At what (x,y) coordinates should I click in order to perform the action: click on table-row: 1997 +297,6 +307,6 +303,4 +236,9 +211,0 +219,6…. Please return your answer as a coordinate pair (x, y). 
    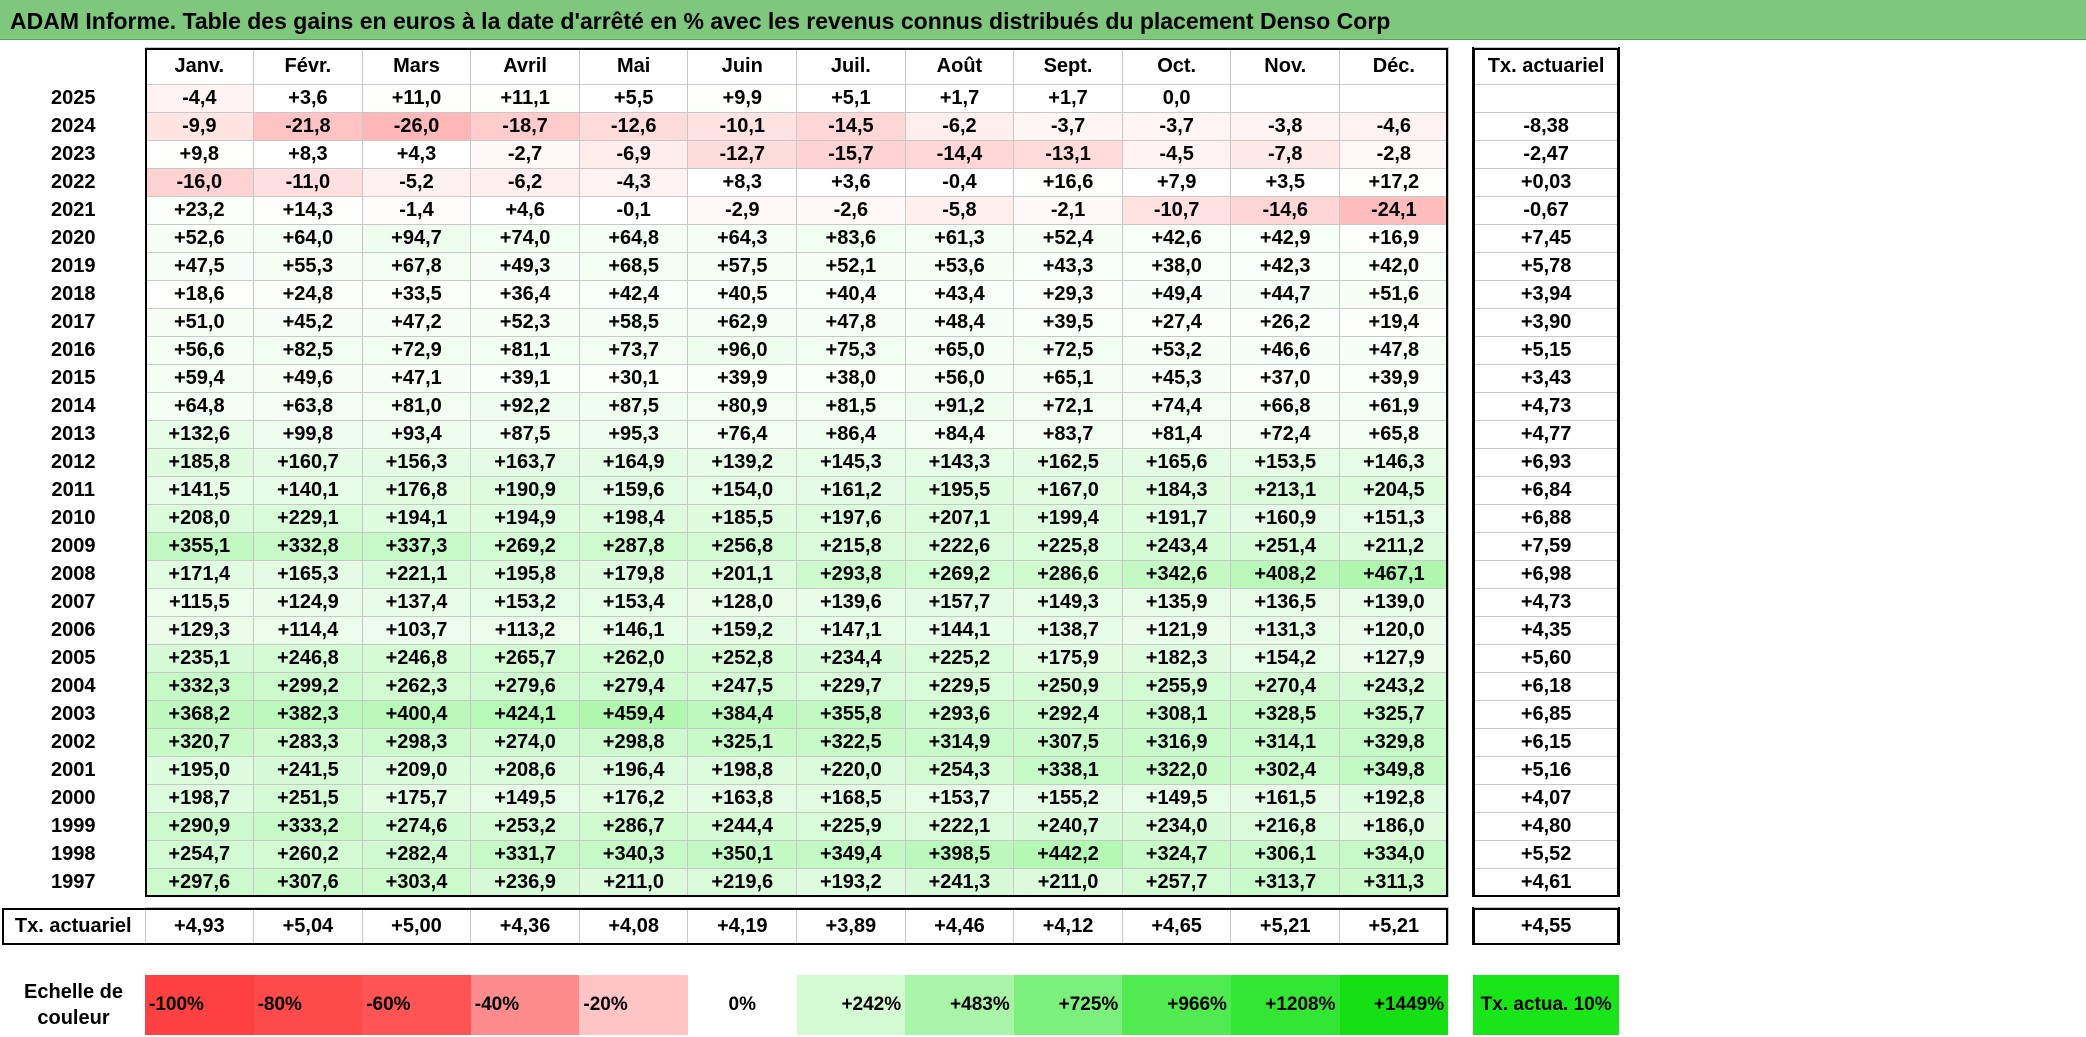
    Looking at the image, I should click on (811, 882).